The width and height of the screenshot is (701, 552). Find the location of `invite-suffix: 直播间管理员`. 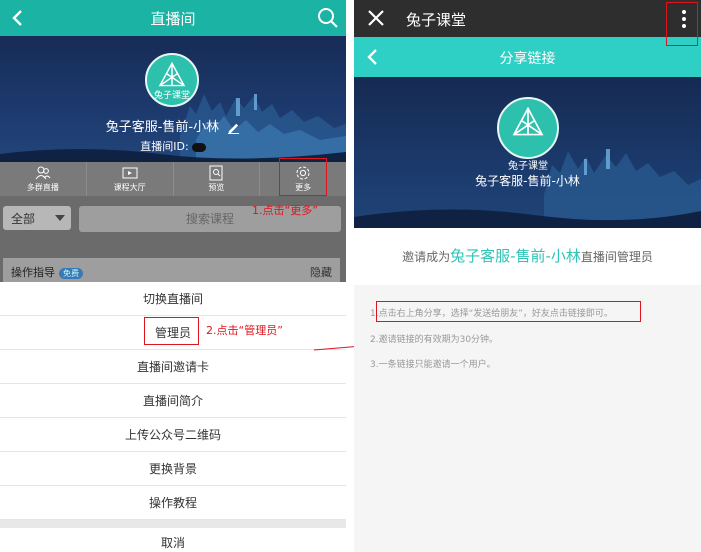

invite-suffix: 直播间管理员 is located at coordinates (616, 257).